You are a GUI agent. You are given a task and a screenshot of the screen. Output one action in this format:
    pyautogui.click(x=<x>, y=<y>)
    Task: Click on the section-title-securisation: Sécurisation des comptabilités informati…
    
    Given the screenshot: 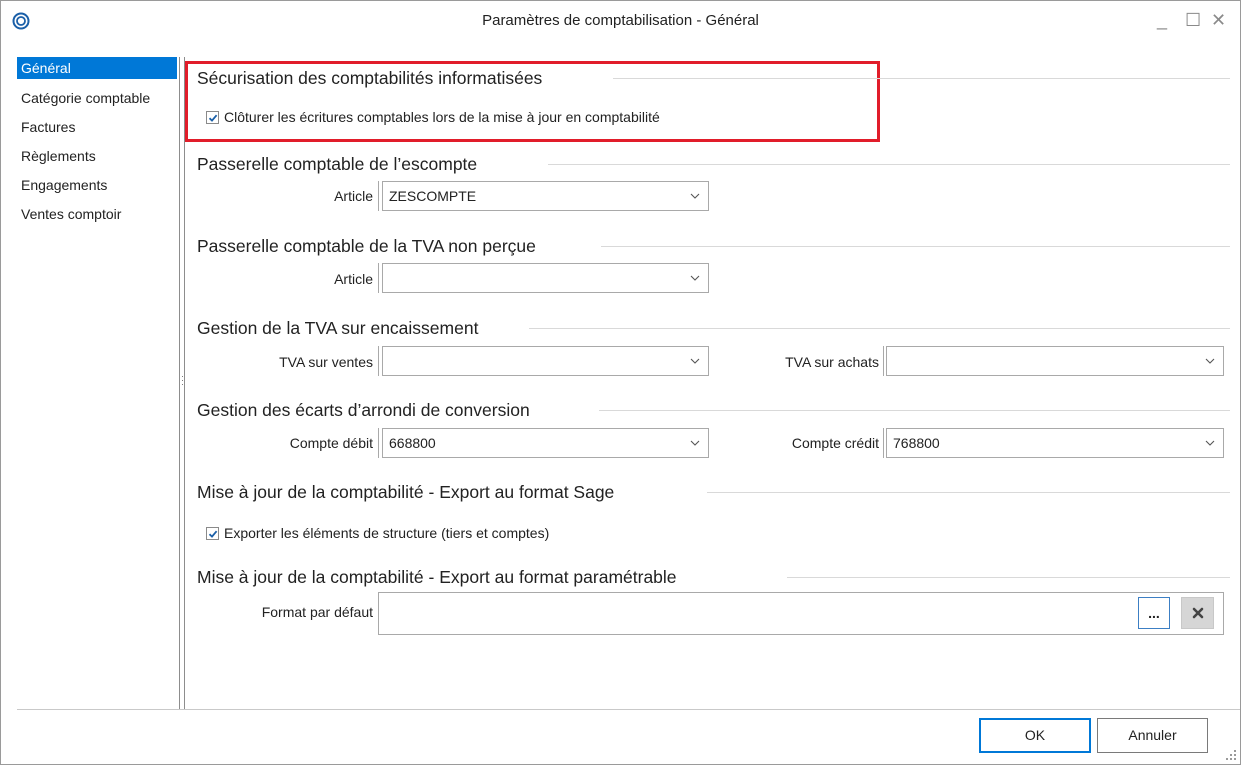 What is the action you would take?
    pyautogui.click(x=370, y=78)
    